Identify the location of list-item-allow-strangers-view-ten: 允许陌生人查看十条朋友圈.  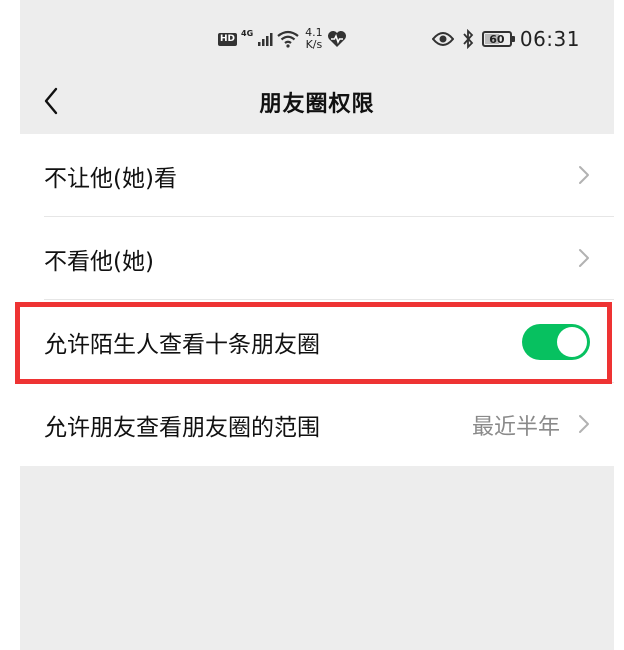
(317, 341).